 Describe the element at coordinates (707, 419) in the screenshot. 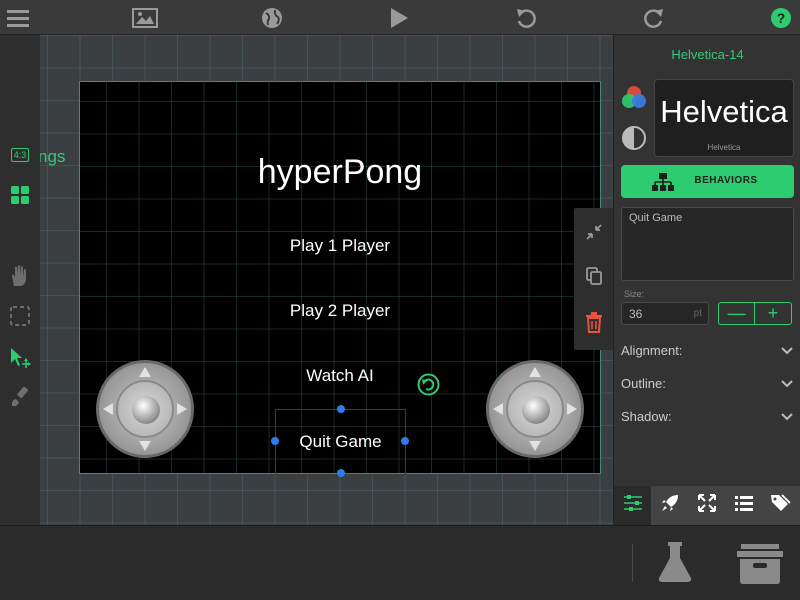

I see `shadow-row: Shadow:` at that location.